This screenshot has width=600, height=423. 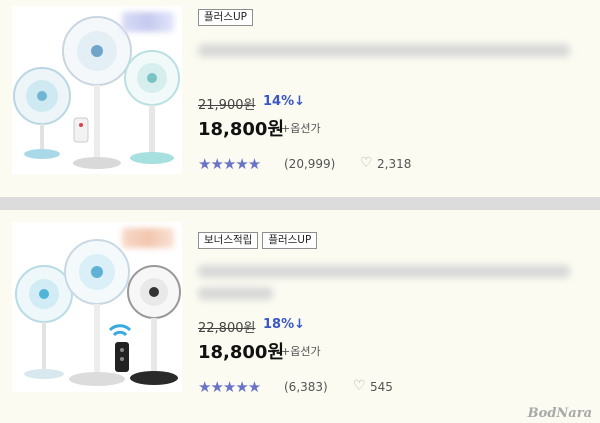 I want to click on discount-rate: 14%↓, so click(x=284, y=101).